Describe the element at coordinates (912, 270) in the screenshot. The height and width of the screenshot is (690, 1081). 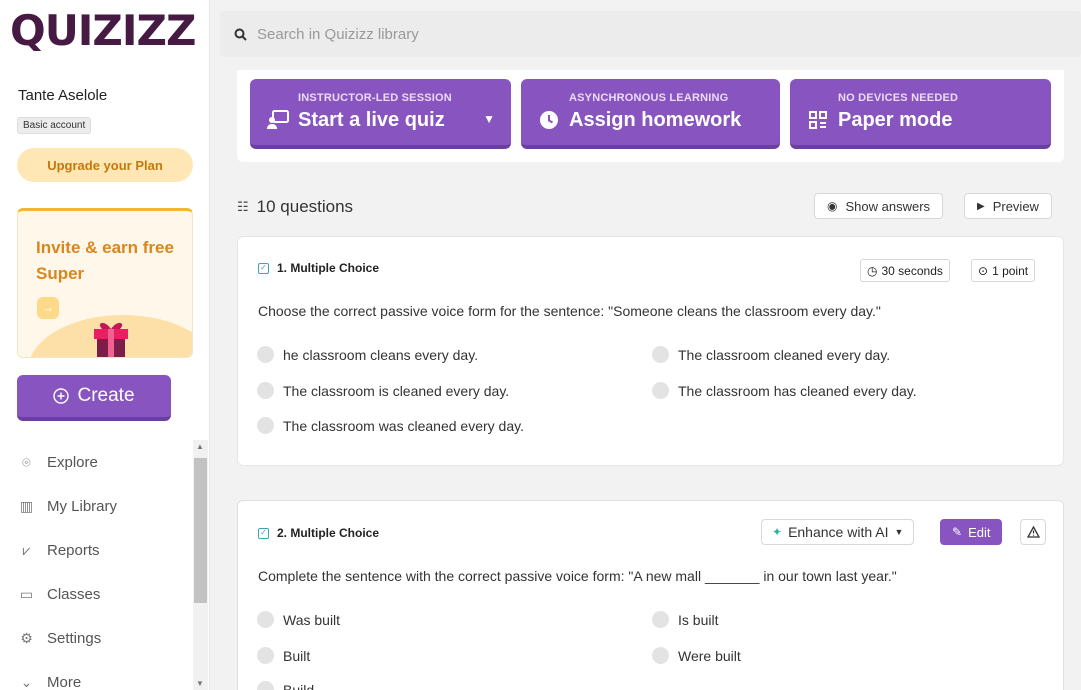
I see `time-limit-label: 30 seconds` at that location.